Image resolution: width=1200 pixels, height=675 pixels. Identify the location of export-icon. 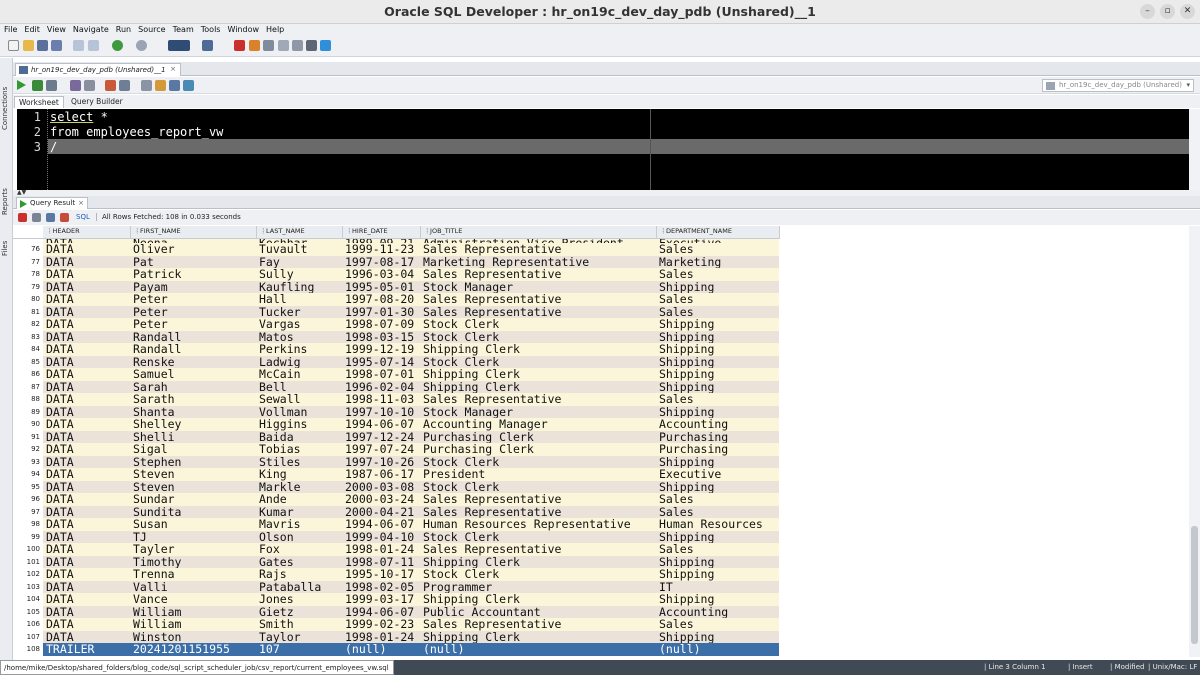
(64, 217).